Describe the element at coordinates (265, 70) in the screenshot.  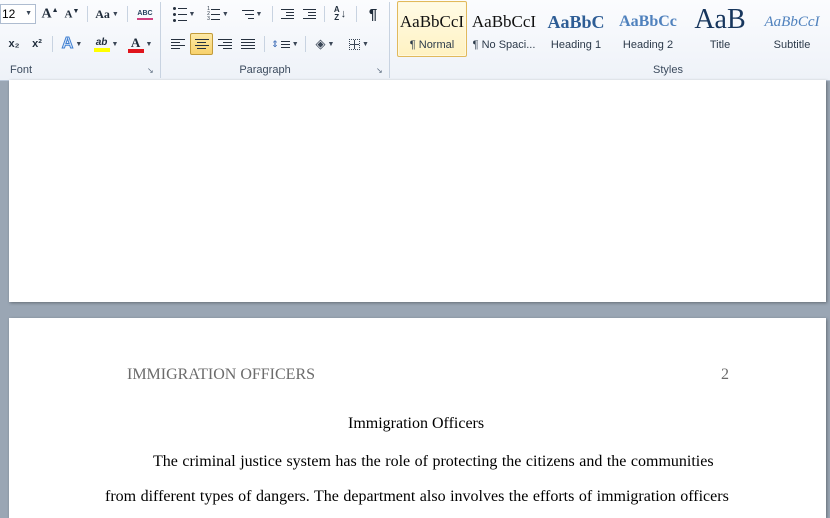
I see `paragraph-group-label: Paragraph` at that location.